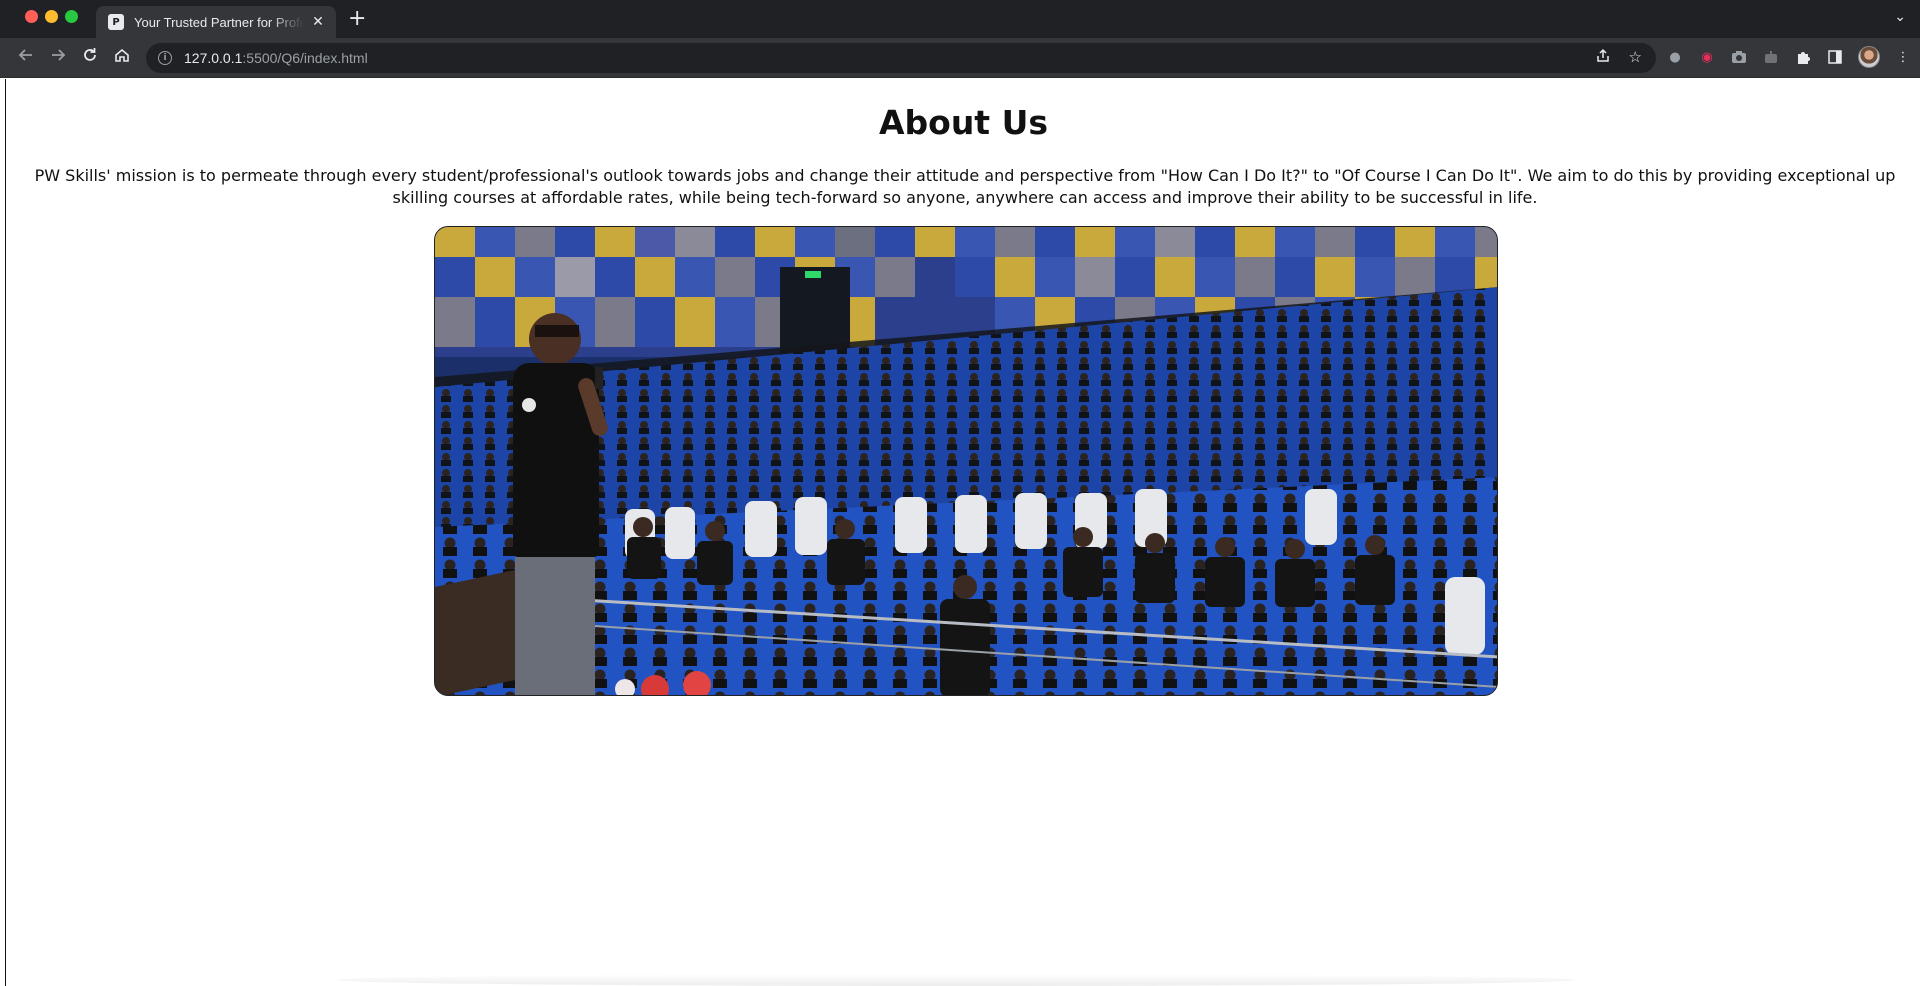  Describe the element at coordinates (51, 16) in the screenshot. I see `window-minimize-button` at that location.